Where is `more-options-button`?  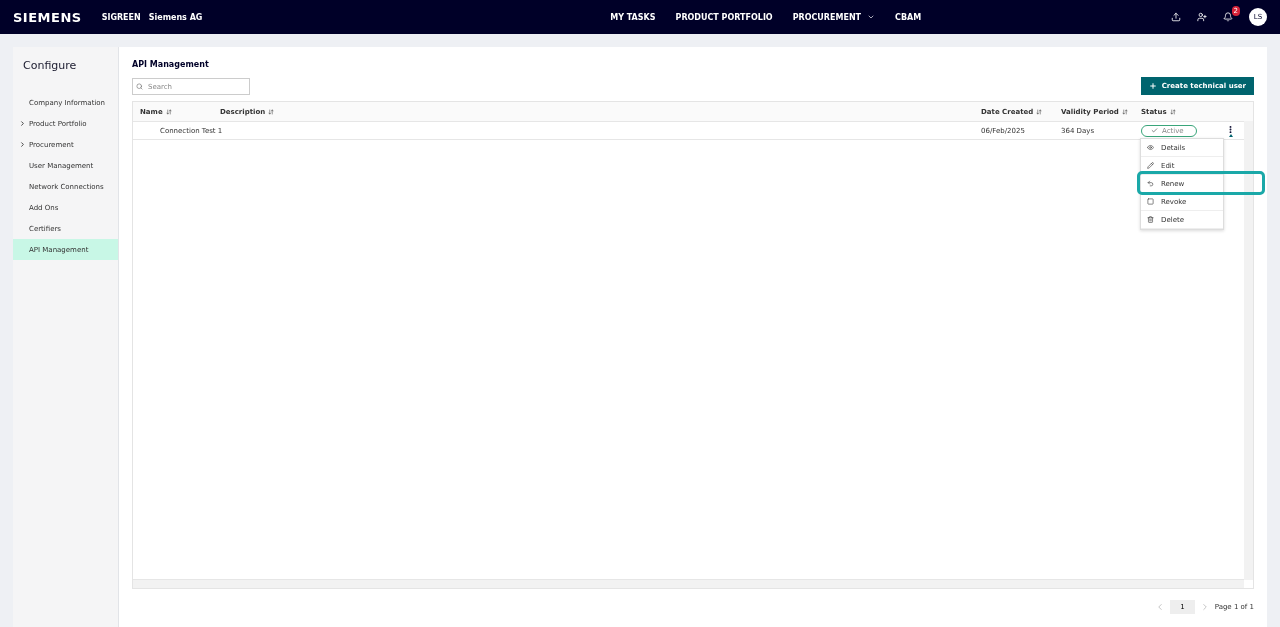 more-options-button is located at coordinates (1230, 130).